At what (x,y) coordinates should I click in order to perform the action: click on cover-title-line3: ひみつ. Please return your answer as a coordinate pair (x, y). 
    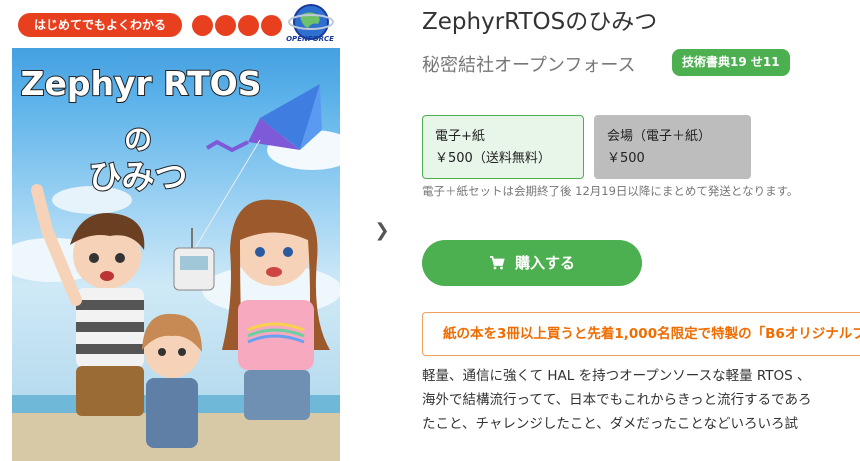
    Looking at the image, I should click on (138, 176).